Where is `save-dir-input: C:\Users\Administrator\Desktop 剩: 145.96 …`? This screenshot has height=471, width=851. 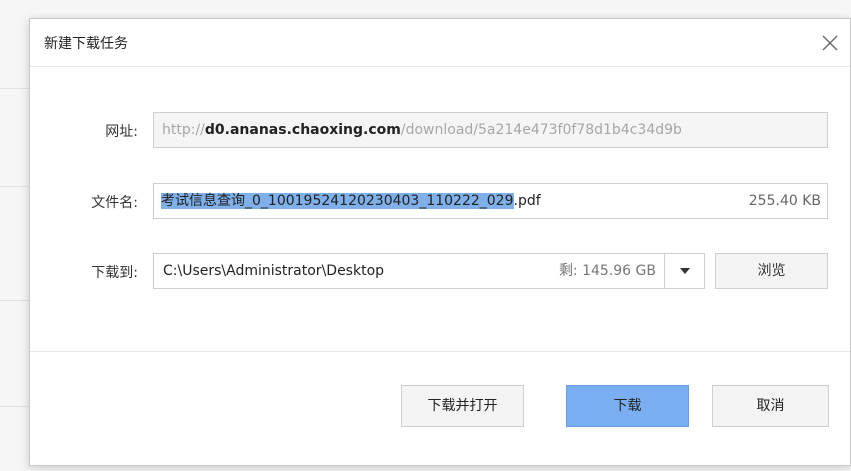
save-dir-input: C:\Users\Administrator\Desktop 剩: 145.96 … is located at coordinates (409, 271).